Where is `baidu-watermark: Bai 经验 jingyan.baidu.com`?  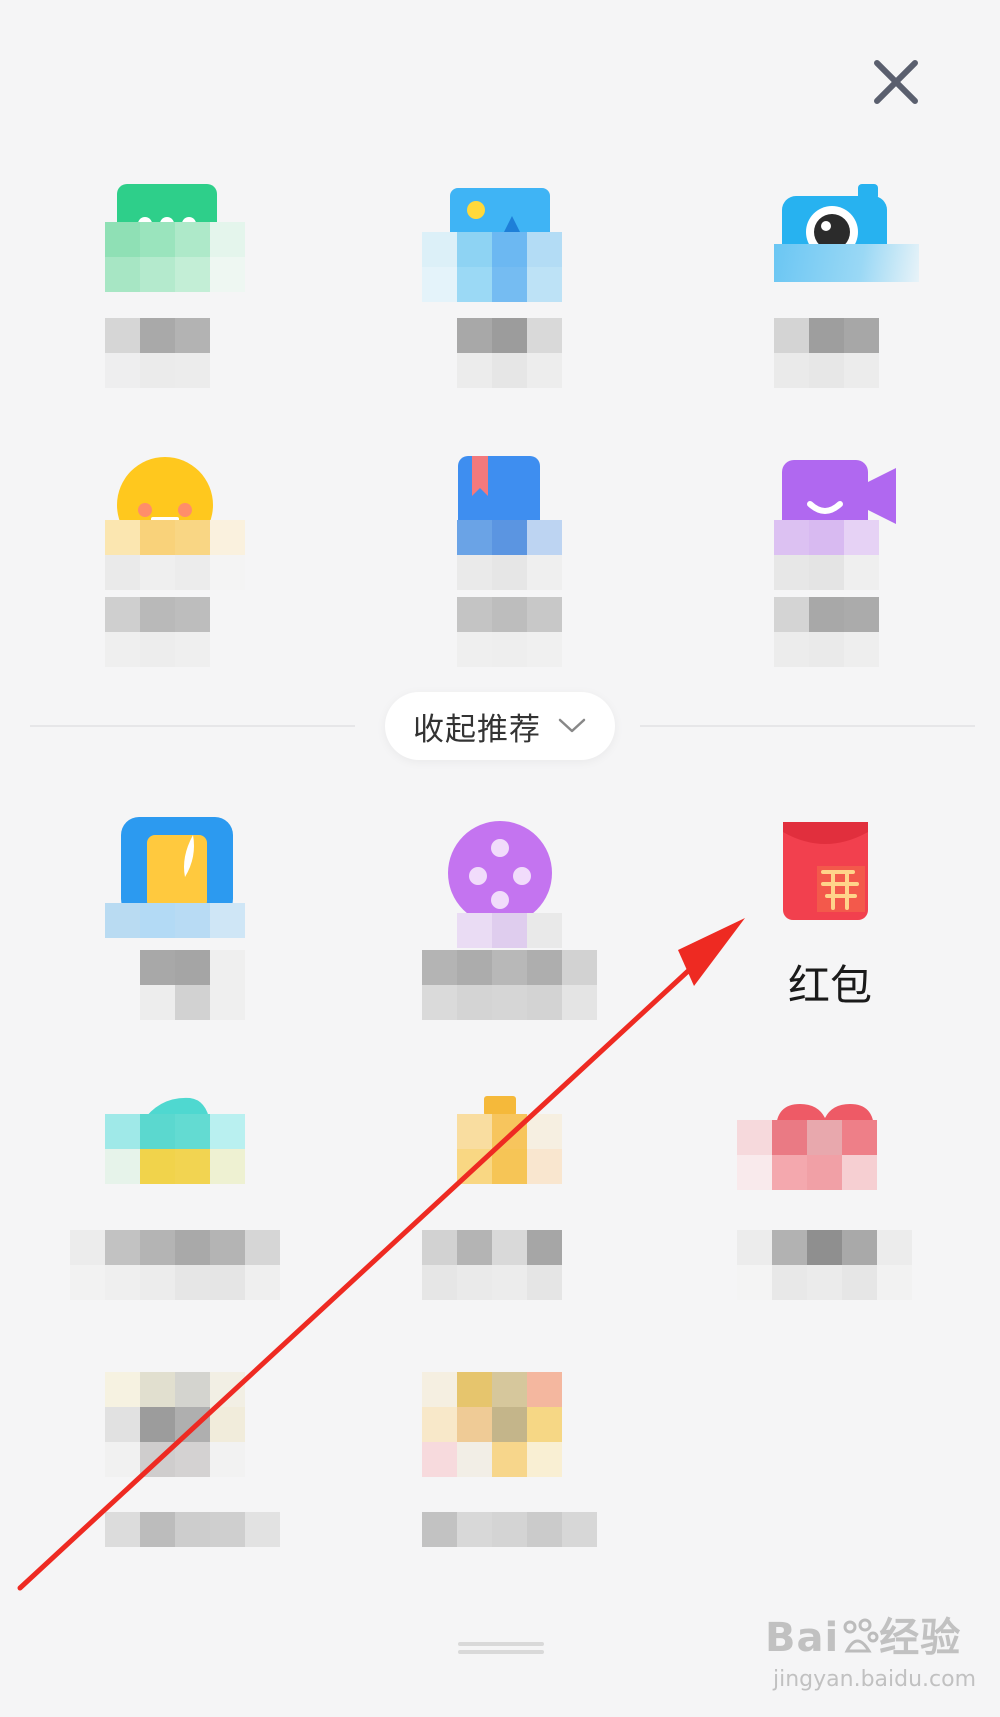 baidu-watermark: Bai 经验 jingyan.baidu.com is located at coordinates (872, 1657).